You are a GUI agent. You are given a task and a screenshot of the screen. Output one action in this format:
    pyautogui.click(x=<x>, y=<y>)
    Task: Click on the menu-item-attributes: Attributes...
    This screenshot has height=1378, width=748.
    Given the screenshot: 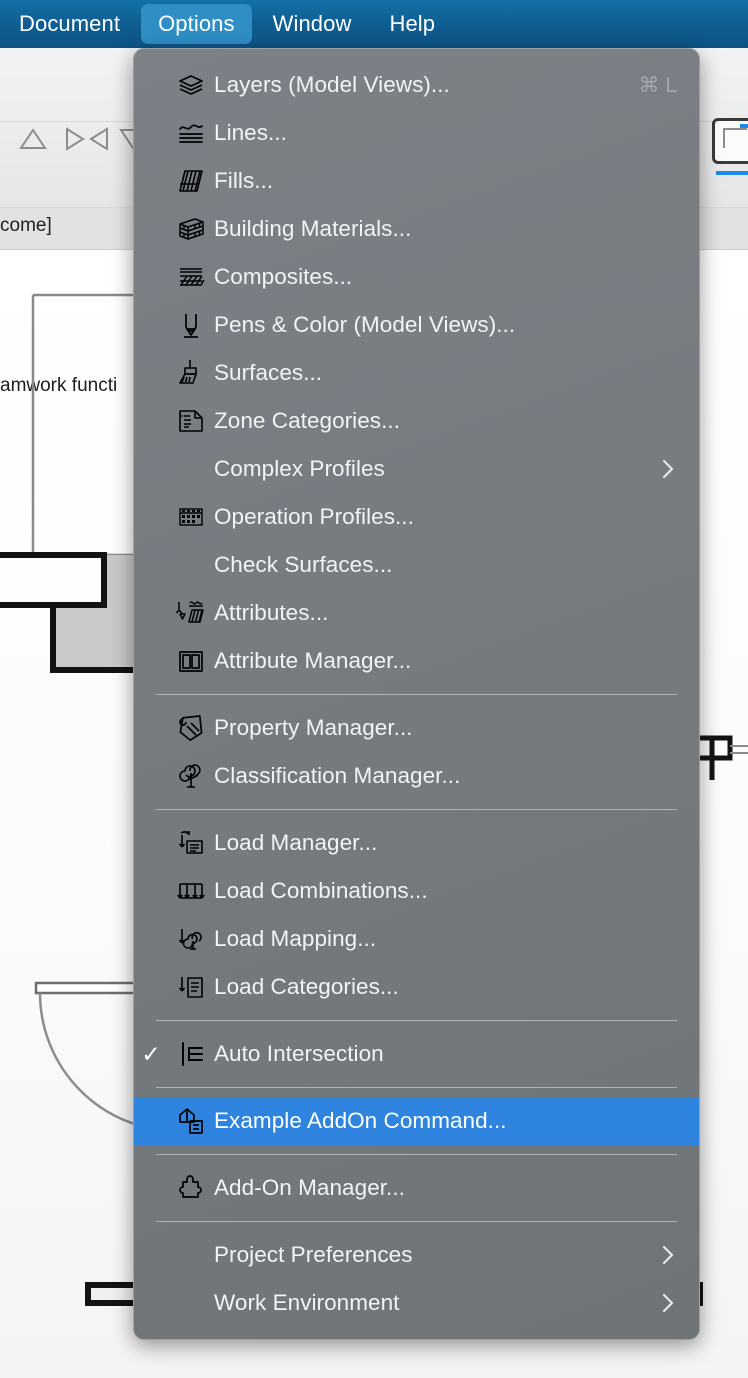 What is the action you would take?
    pyautogui.click(x=416, y=613)
    